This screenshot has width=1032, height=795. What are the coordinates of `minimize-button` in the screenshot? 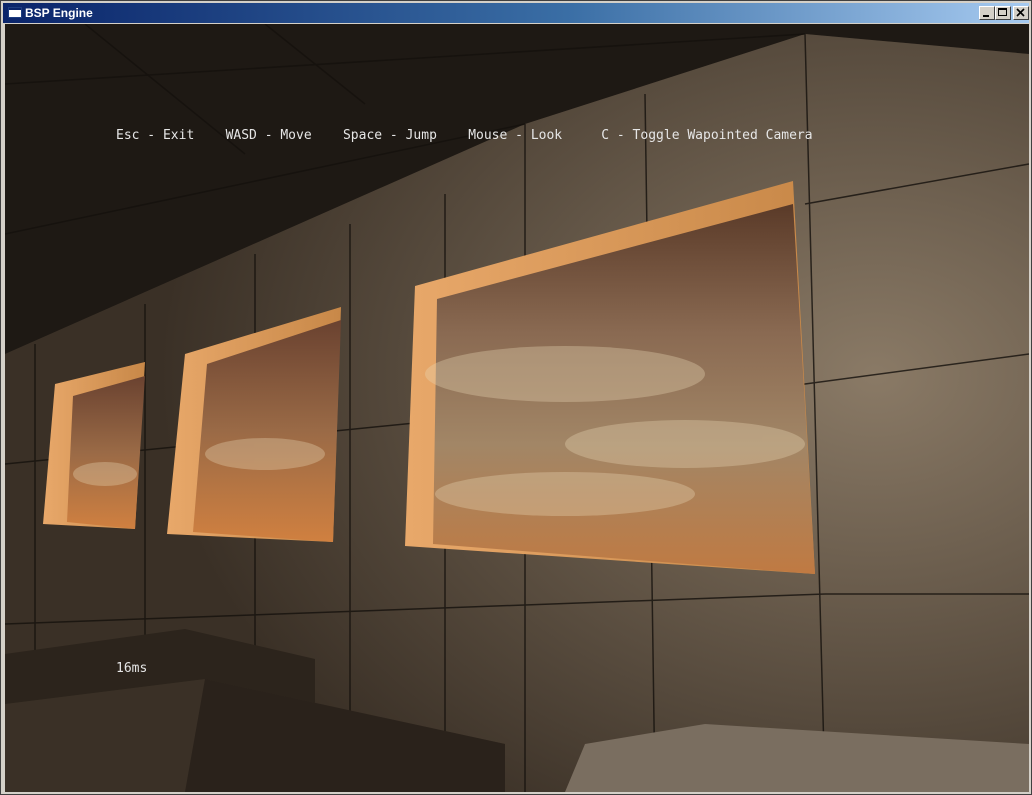 It's located at (987, 13).